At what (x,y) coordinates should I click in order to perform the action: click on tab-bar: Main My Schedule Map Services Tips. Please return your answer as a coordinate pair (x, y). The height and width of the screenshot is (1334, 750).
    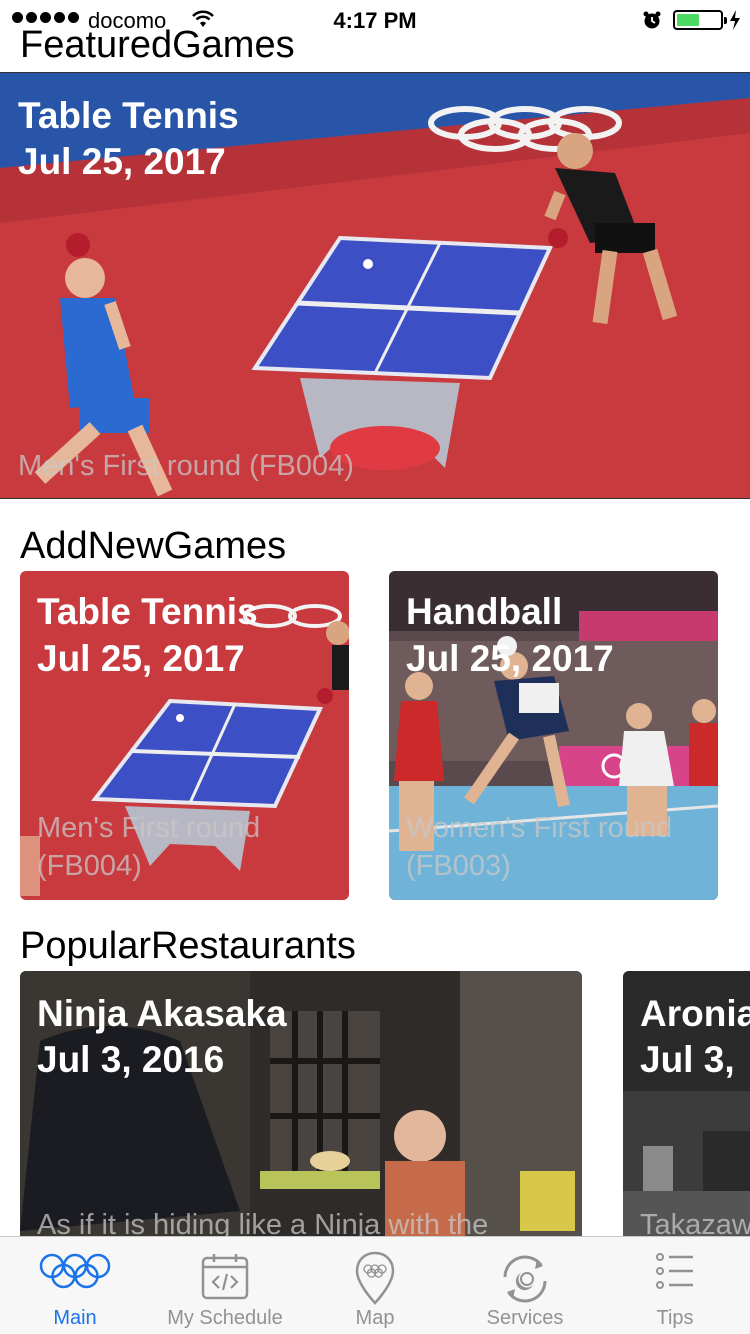
    Looking at the image, I should click on (375, 1285).